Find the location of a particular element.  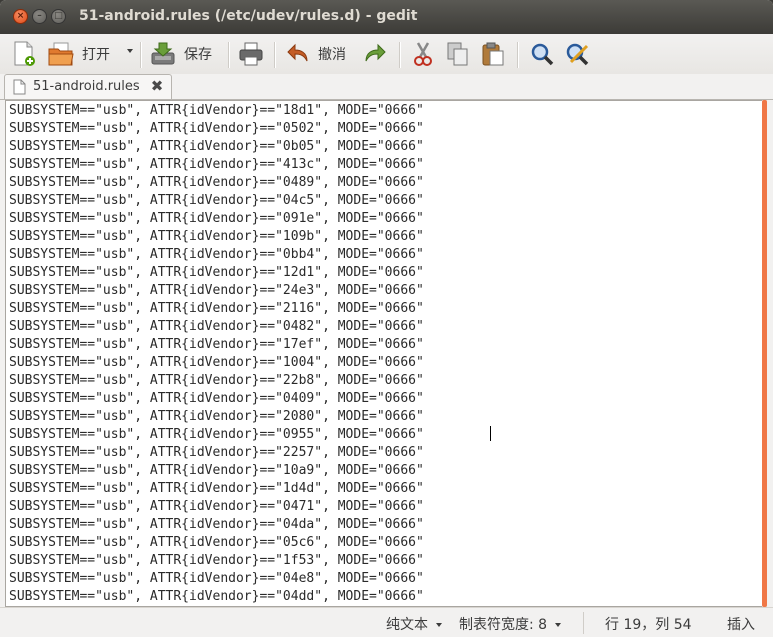

open-recent-dropdown-icon is located at coordinates (130, 51).